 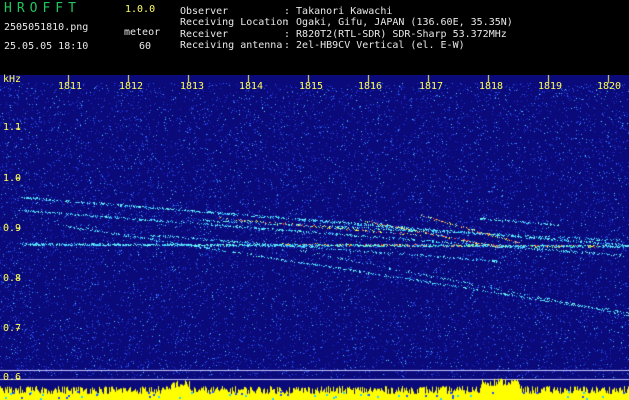 What do you see at coordinates (46, 46) in the screenshot?
I see `capture-datetime: 25.05.05 18:10` at bounding box center [46, 46].